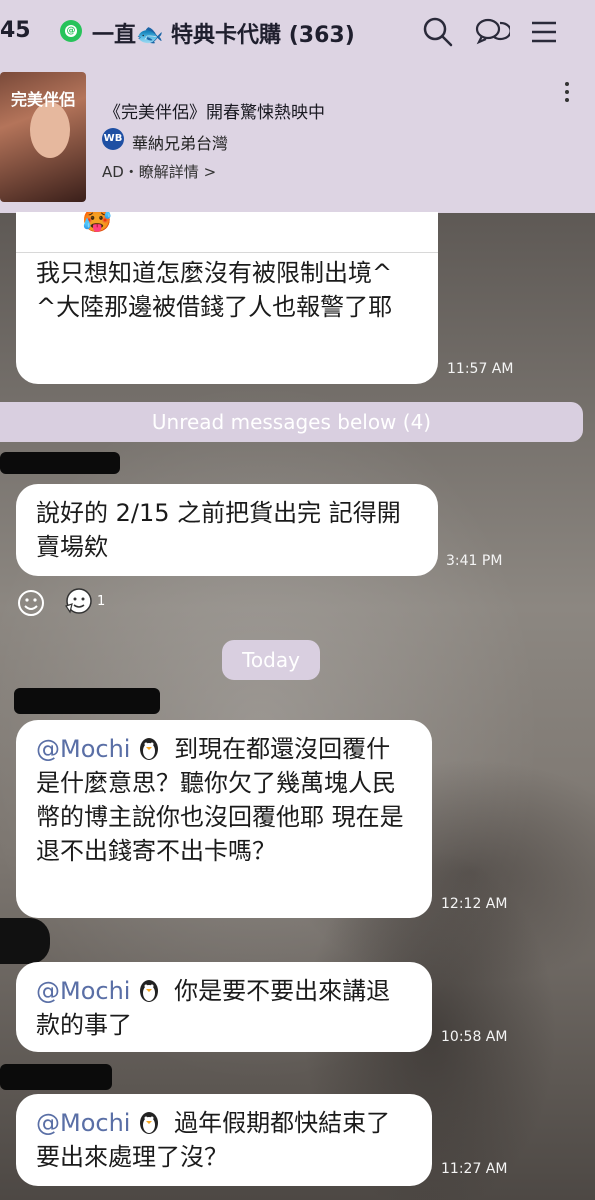 The image size is (595, 1200). Describe the element at coordinates (227, 229) in the screenshot. I see `quoted-sticker-area: 🥵` at that location.